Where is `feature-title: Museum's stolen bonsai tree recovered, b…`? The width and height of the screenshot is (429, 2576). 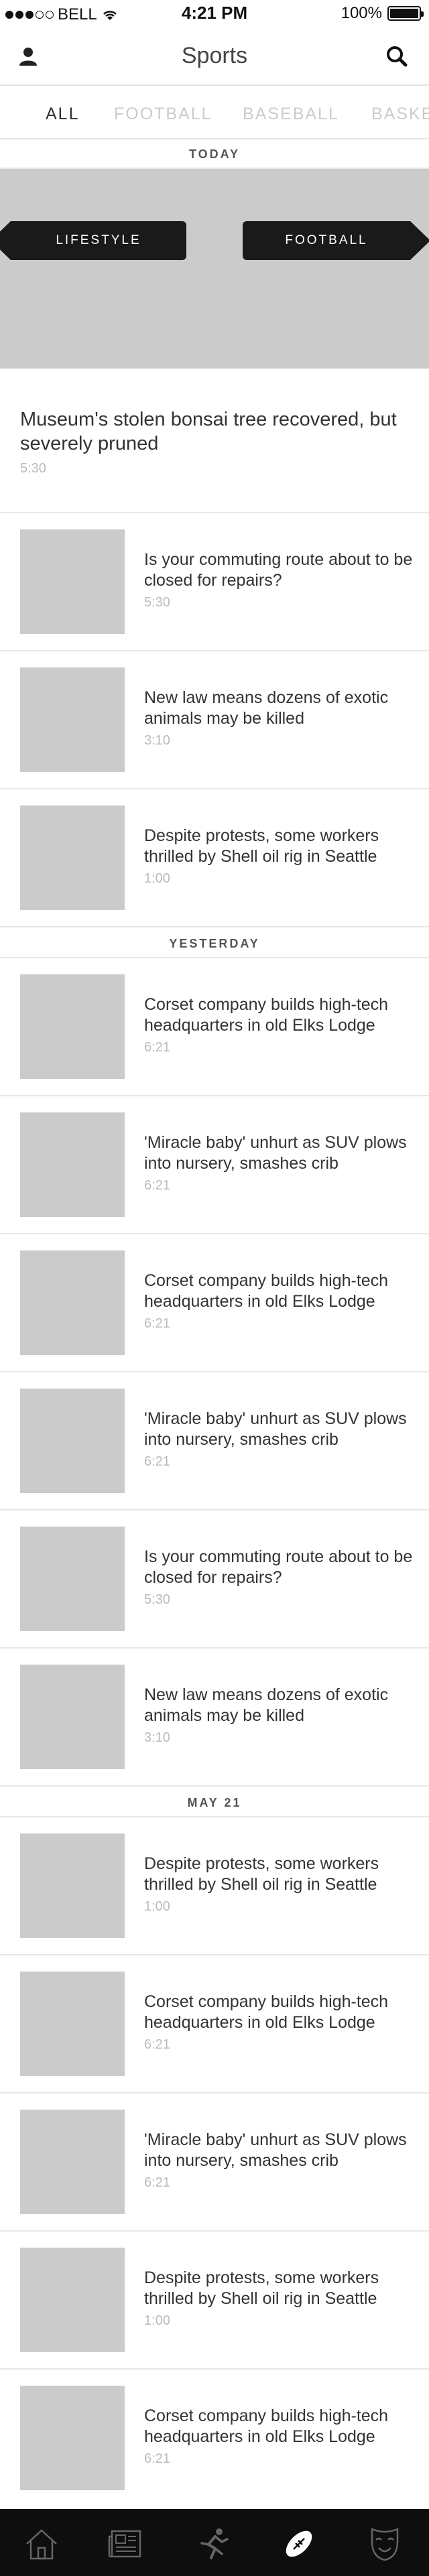 feature-title: Museum's stolen bonsai tree recovered, b… is located at coordinates (209, 431).